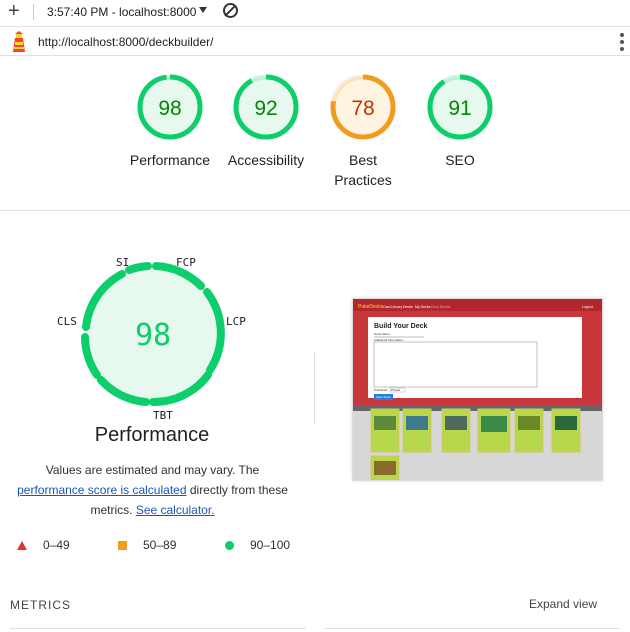 Image resolution: width=630 pixels, height=632 pixels. I want to click on best-practices-gauge-icon: 78, so click(363, 107).